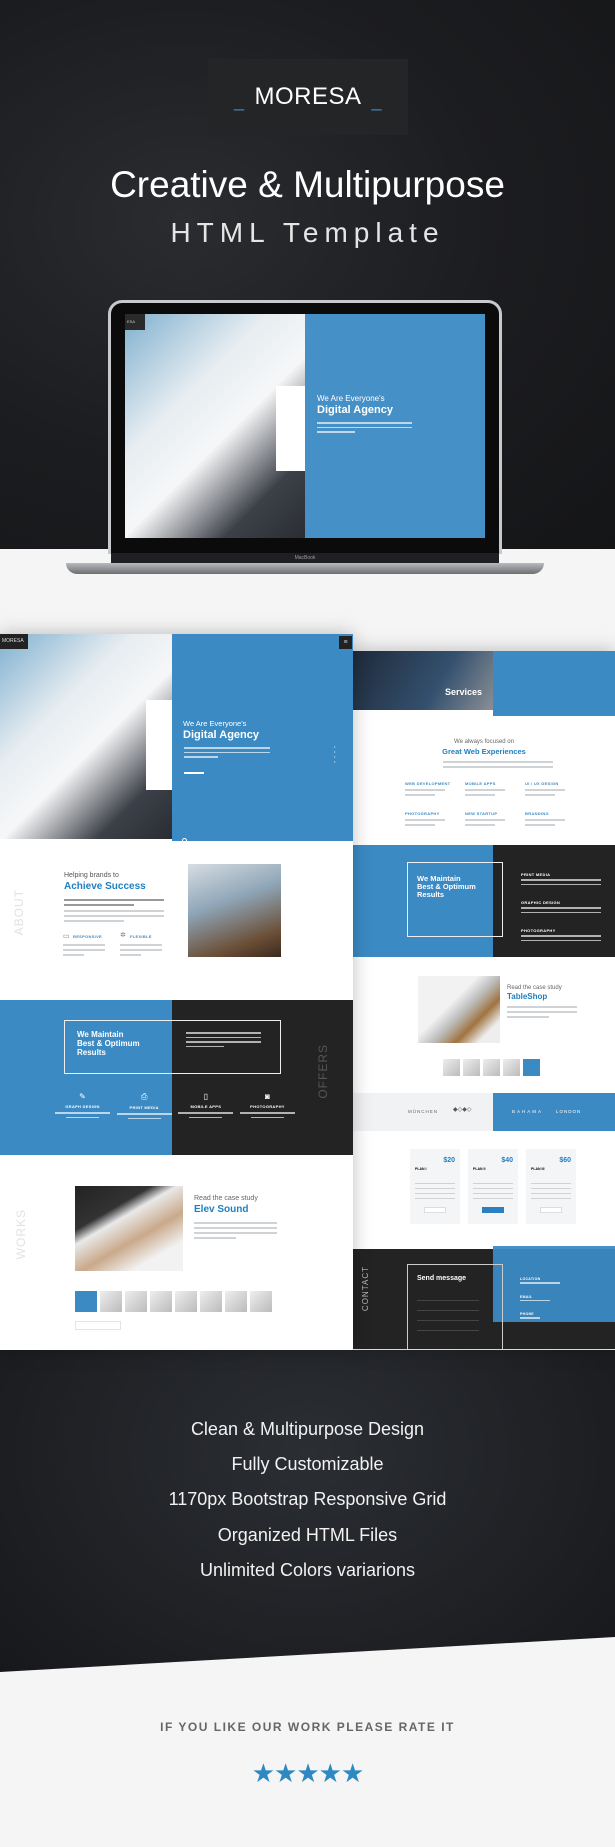  Describe the element at coordinates (435, 820) in the screenshot. I see `service-item: Photography` at that location.